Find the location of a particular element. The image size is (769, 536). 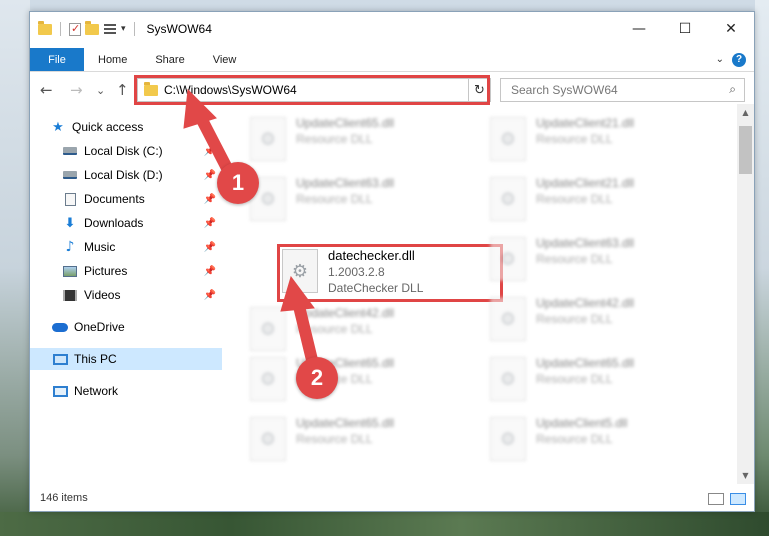

status-bar: 146 items is located at coordinates (392, 498).